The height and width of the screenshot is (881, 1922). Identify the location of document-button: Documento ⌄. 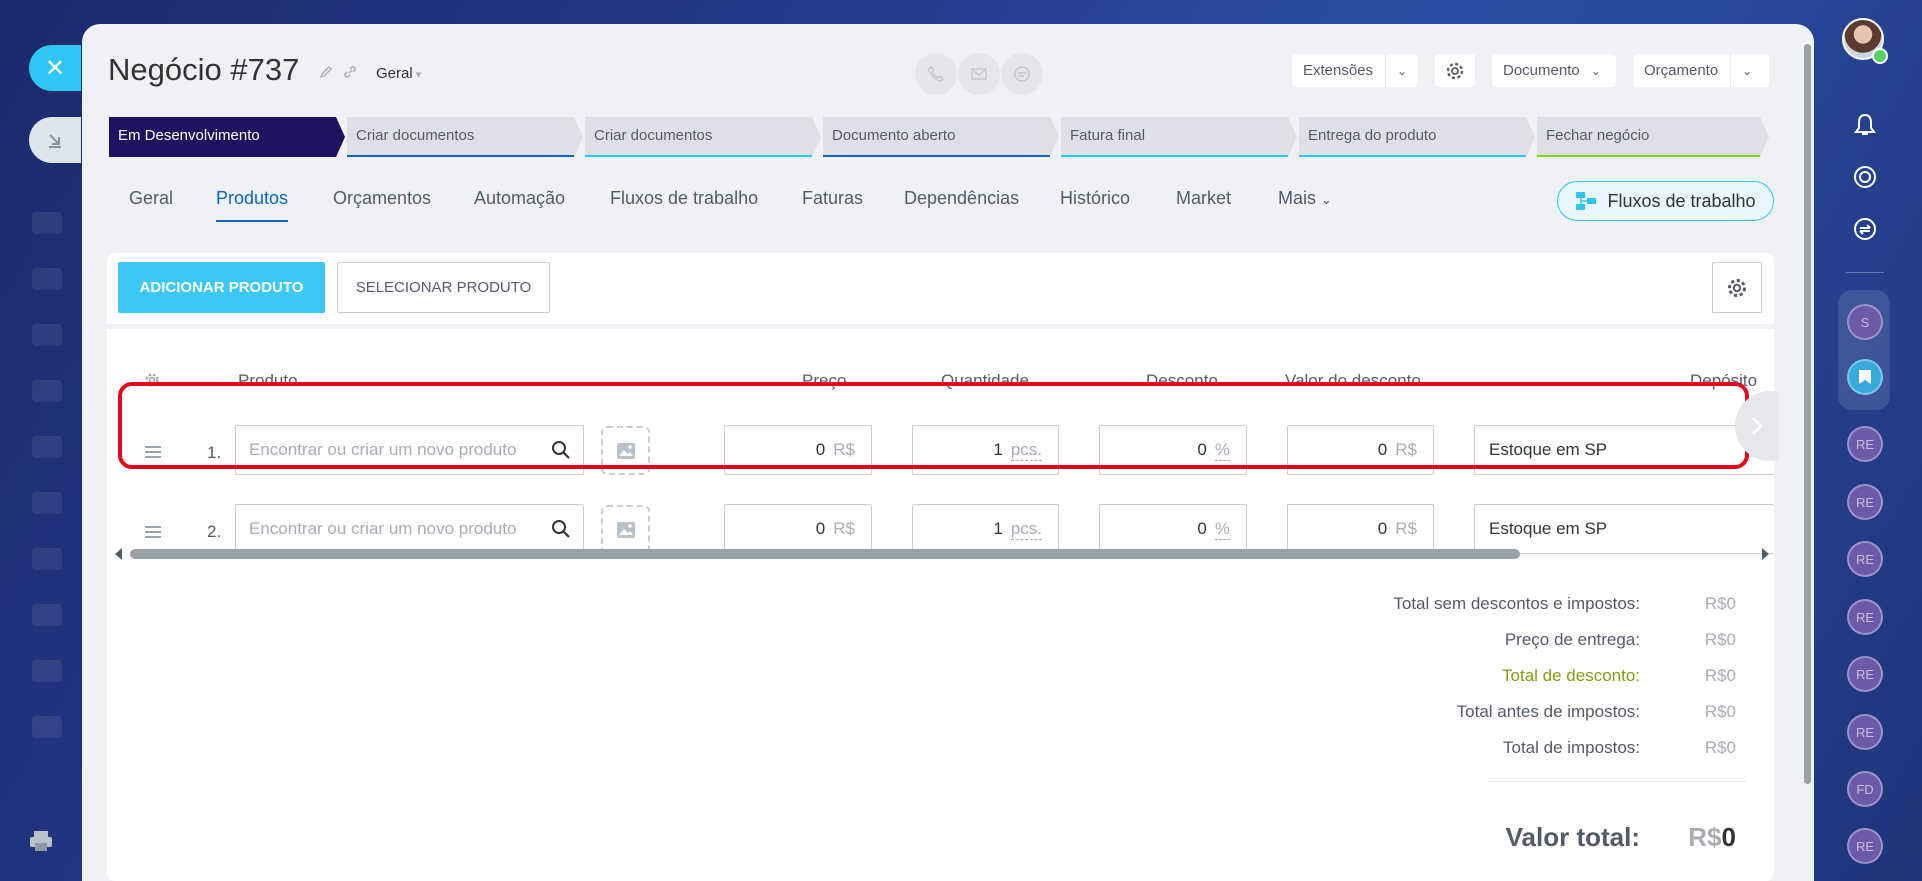
(1554, 70).